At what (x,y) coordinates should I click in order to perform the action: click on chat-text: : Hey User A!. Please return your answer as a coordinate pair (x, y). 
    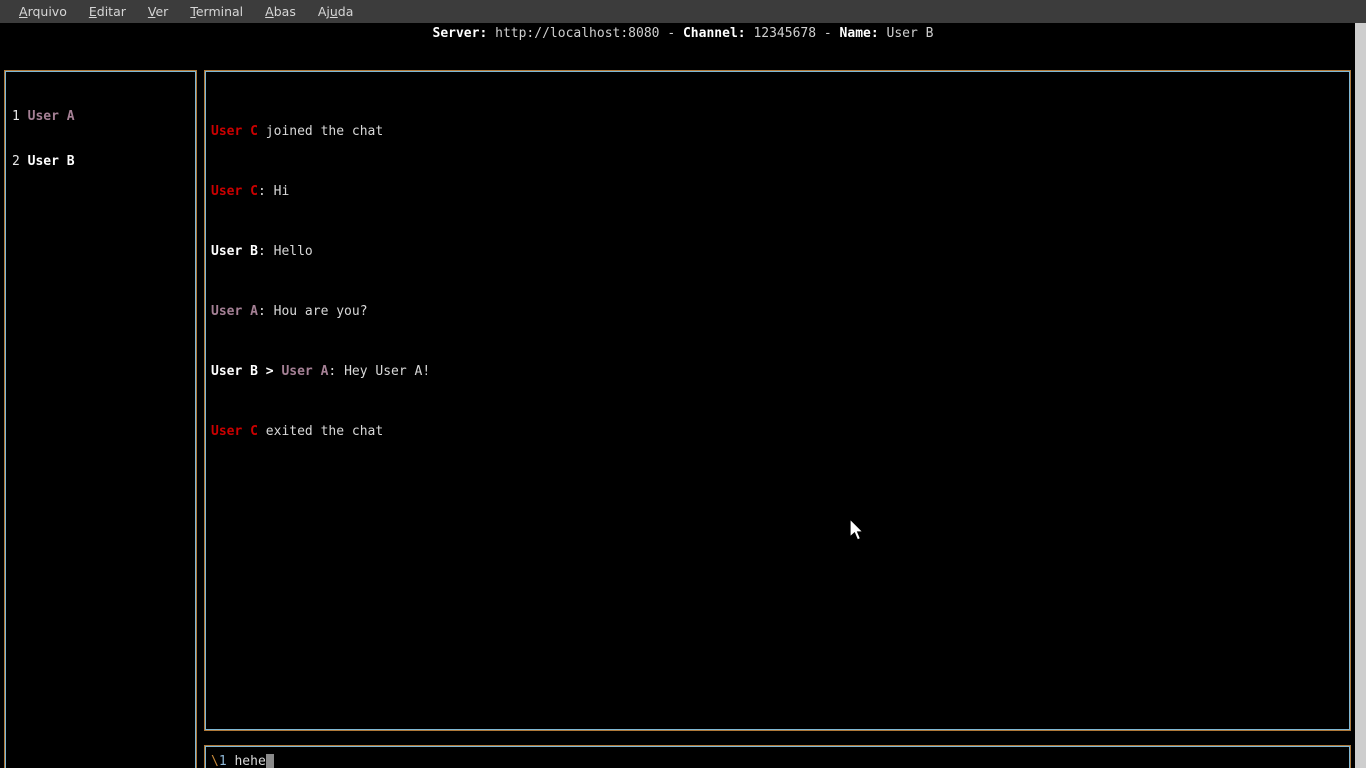
    Looking at the image, I should click on (379, 371).